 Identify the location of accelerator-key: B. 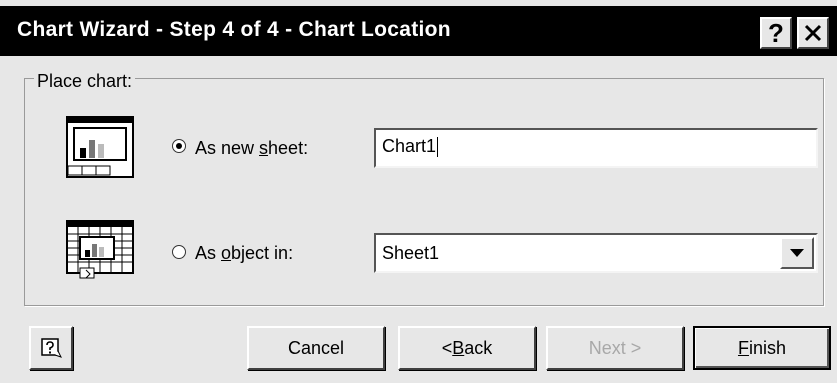
(458, 347).